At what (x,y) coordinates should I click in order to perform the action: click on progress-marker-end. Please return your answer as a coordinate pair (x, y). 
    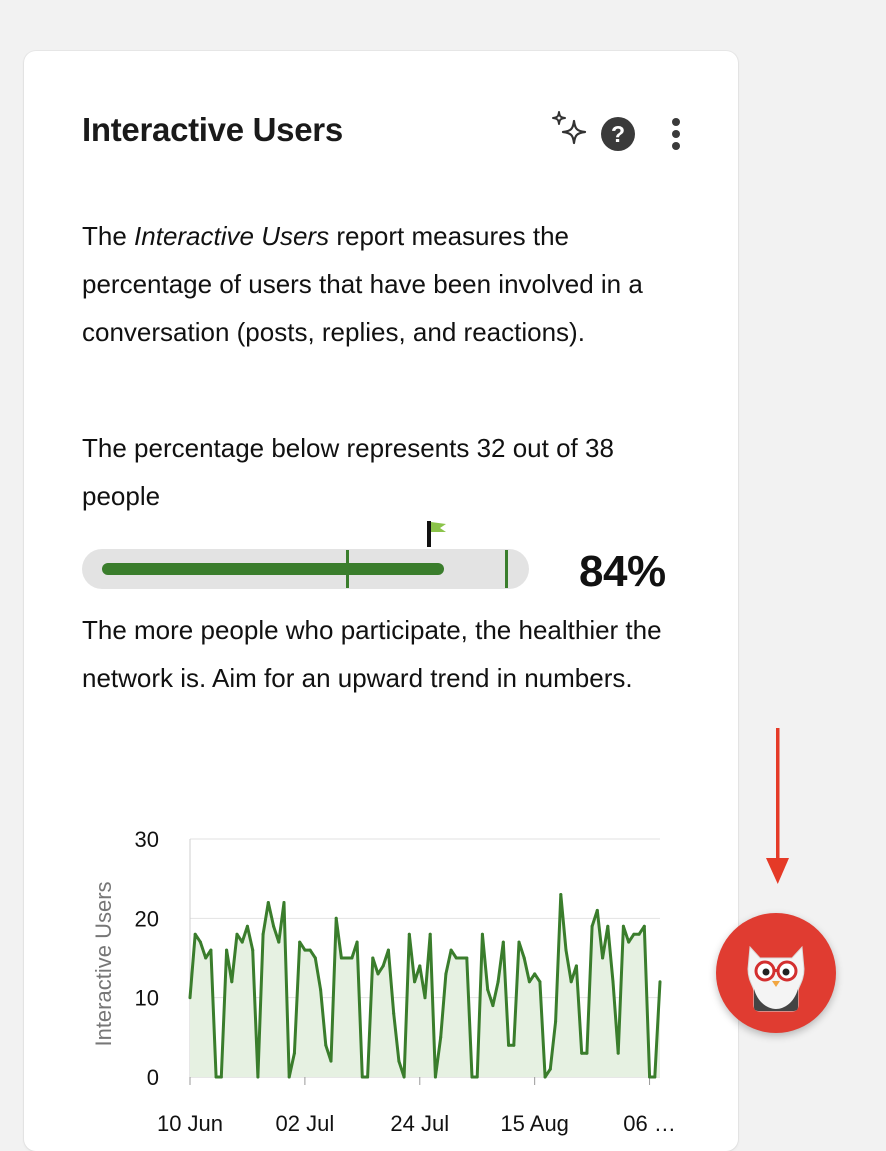
    Looking at the image, I should click on (506, 569).